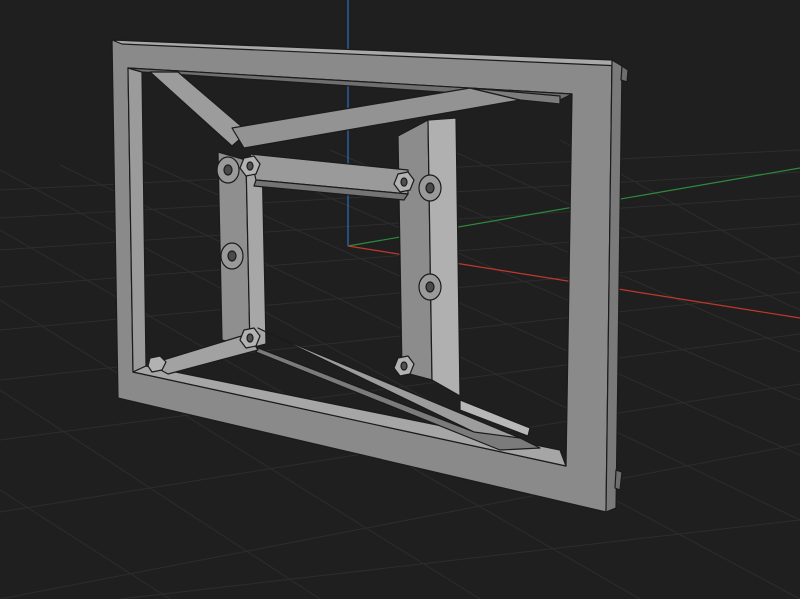 The width and height of the screenshot is (800, 599). Describe the element at coordinates (618, 480) in the screenshot. I see `mount-tab-bottom` at that location.